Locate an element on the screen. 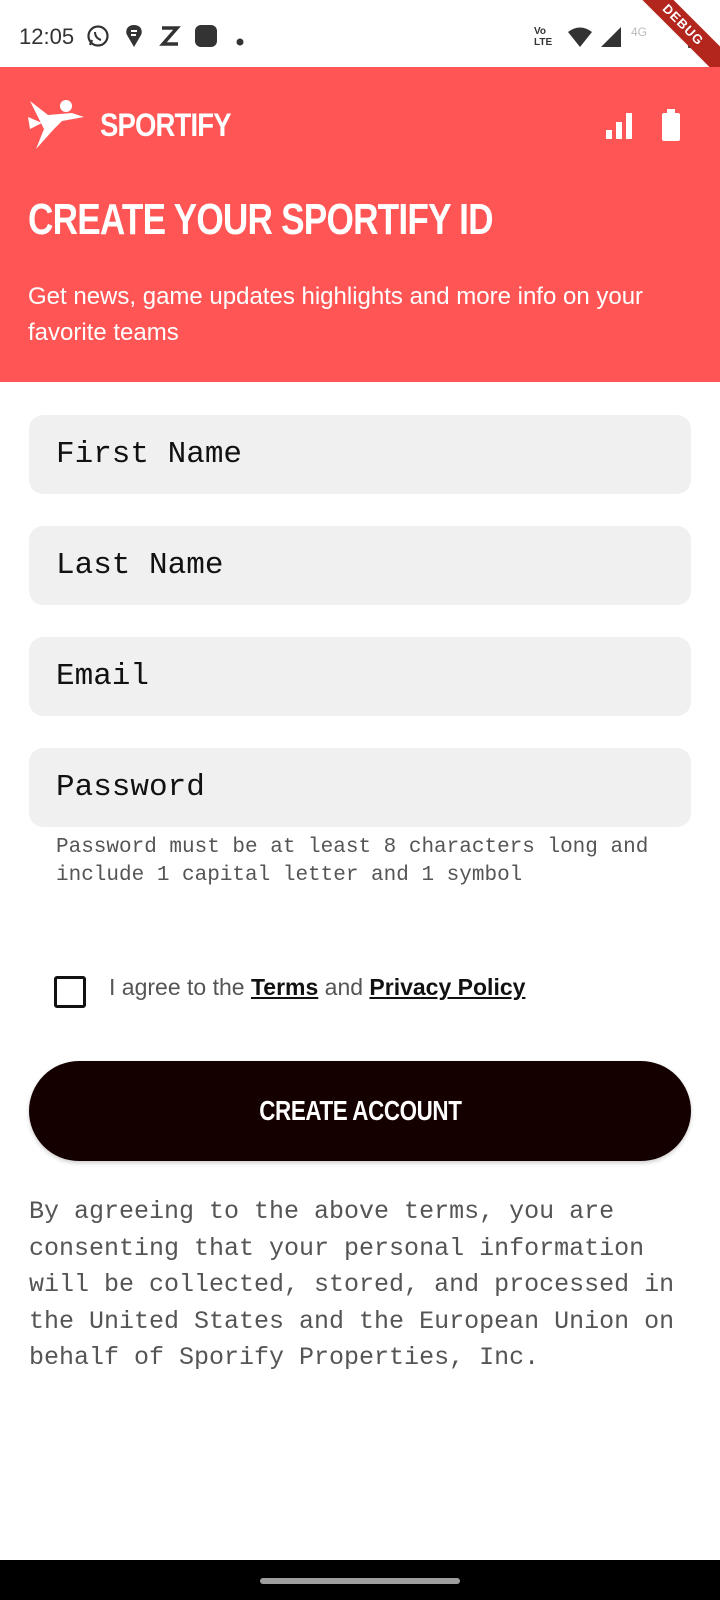 This screenshot has height=1600, width=720. home-indicator is located at coordinates (360, 1581).